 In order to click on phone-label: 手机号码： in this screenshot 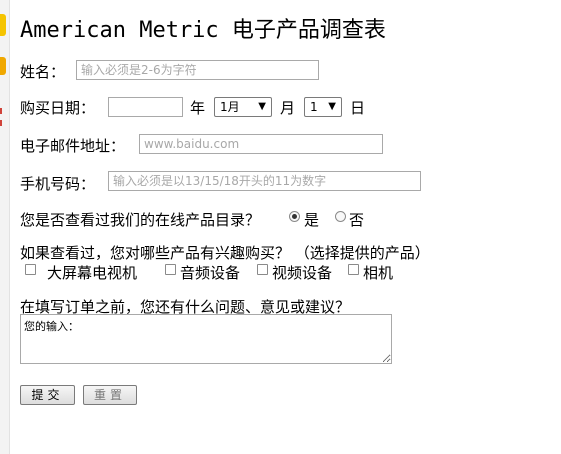, I will do `click(58, 184)`.